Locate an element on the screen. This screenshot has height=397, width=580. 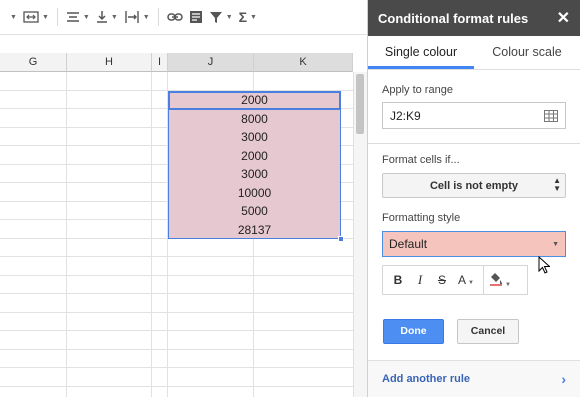
functions-button: Σ ▼ is located at coordinates (248, 17).